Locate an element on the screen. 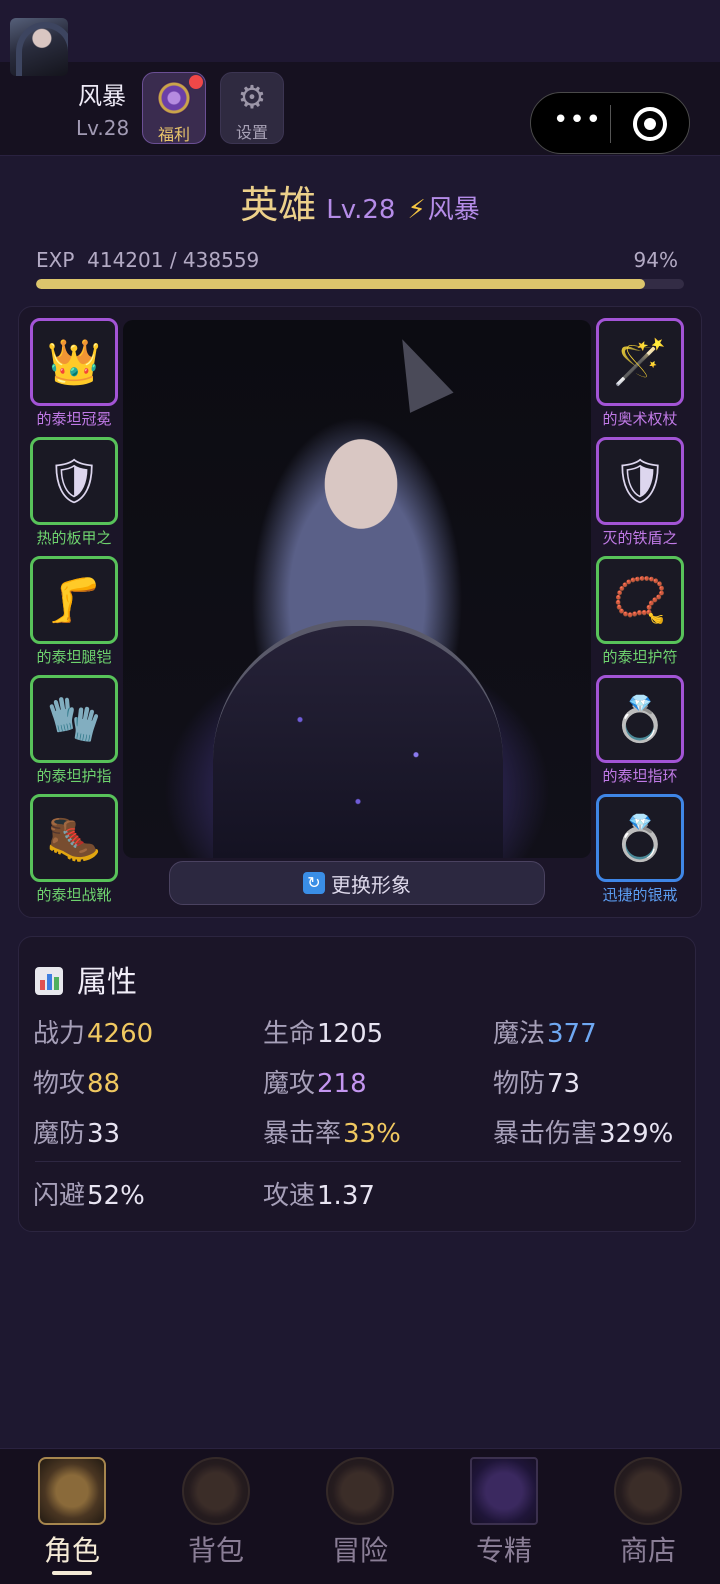 Image resolution: width=720 pixels, height=1584 pixels. capsule-divider is located at coordinates (610, 124).